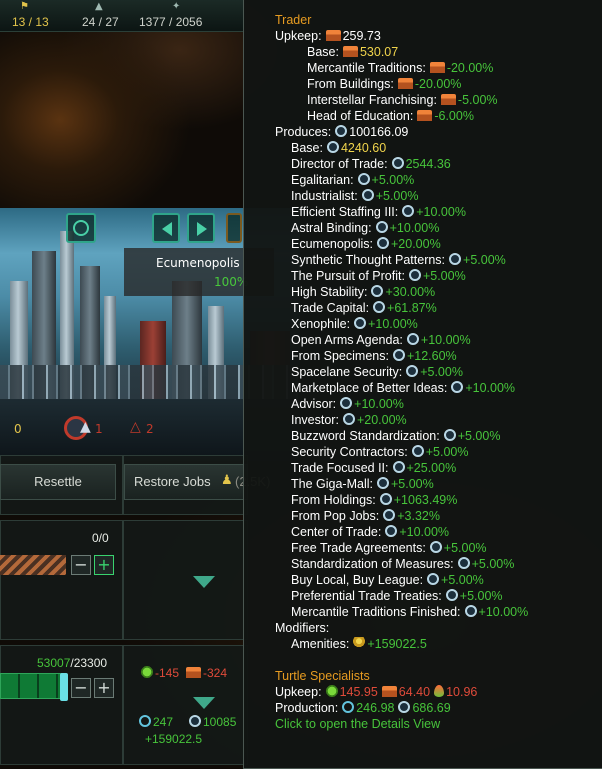 This screenshot has width=602, height=769. What do you see at coordinates (366, 244) in the screenshot?
I see `produce-line: Ecumenopolis: +20.00%` at bounding box center [366, 244].